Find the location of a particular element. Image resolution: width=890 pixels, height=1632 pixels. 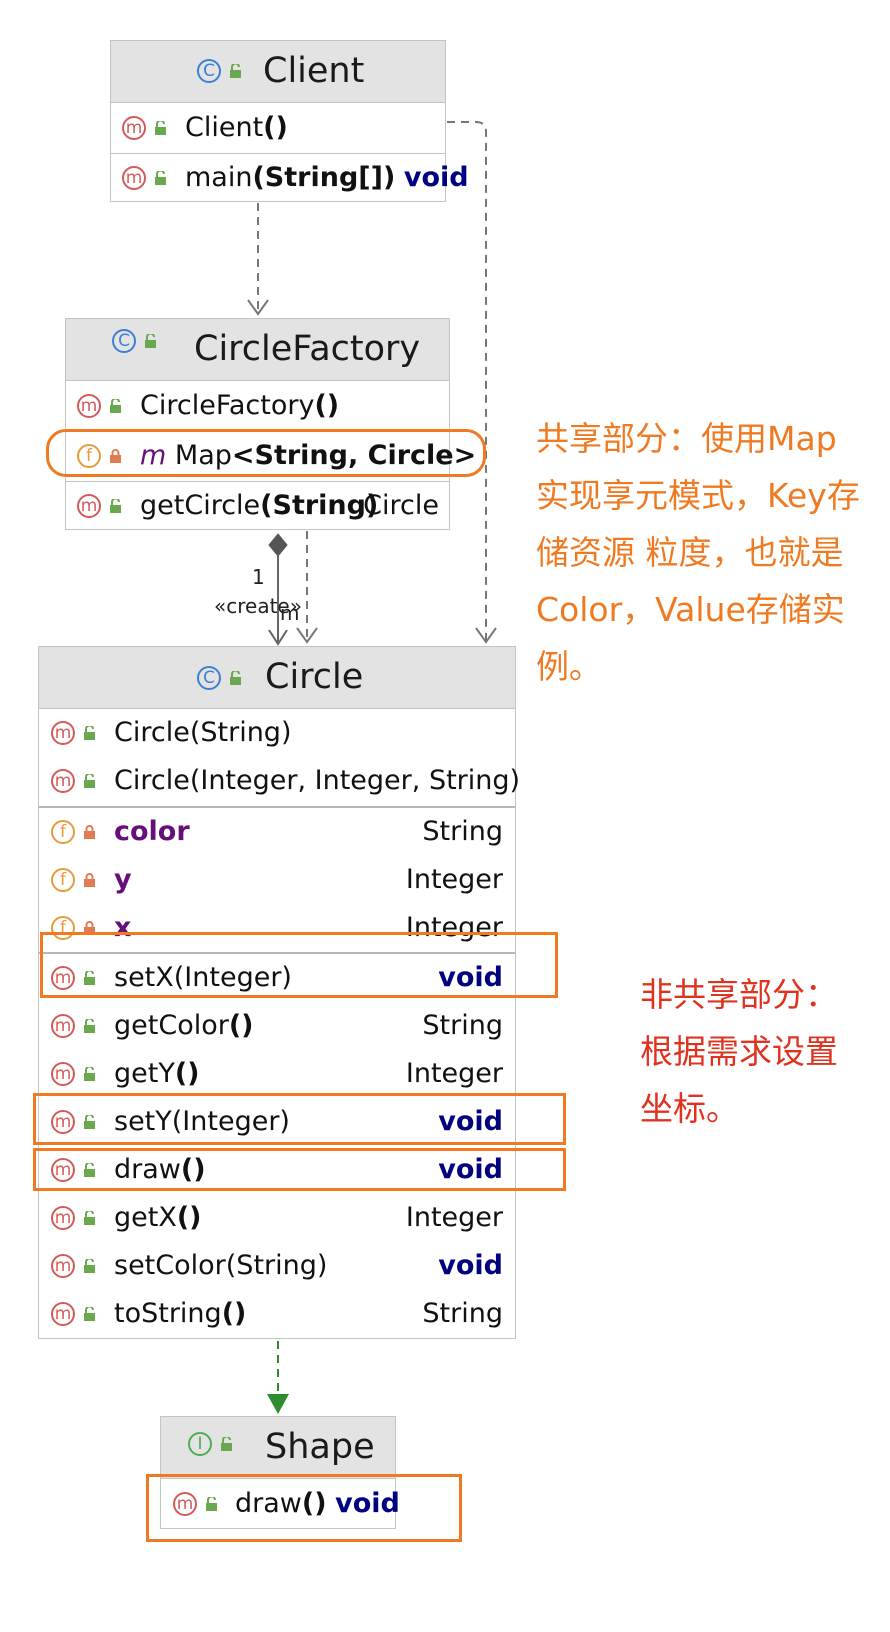

non-shared-part-note: 非共享部分：根据需求设置坐标。 is located at coordinates (739, 1051).